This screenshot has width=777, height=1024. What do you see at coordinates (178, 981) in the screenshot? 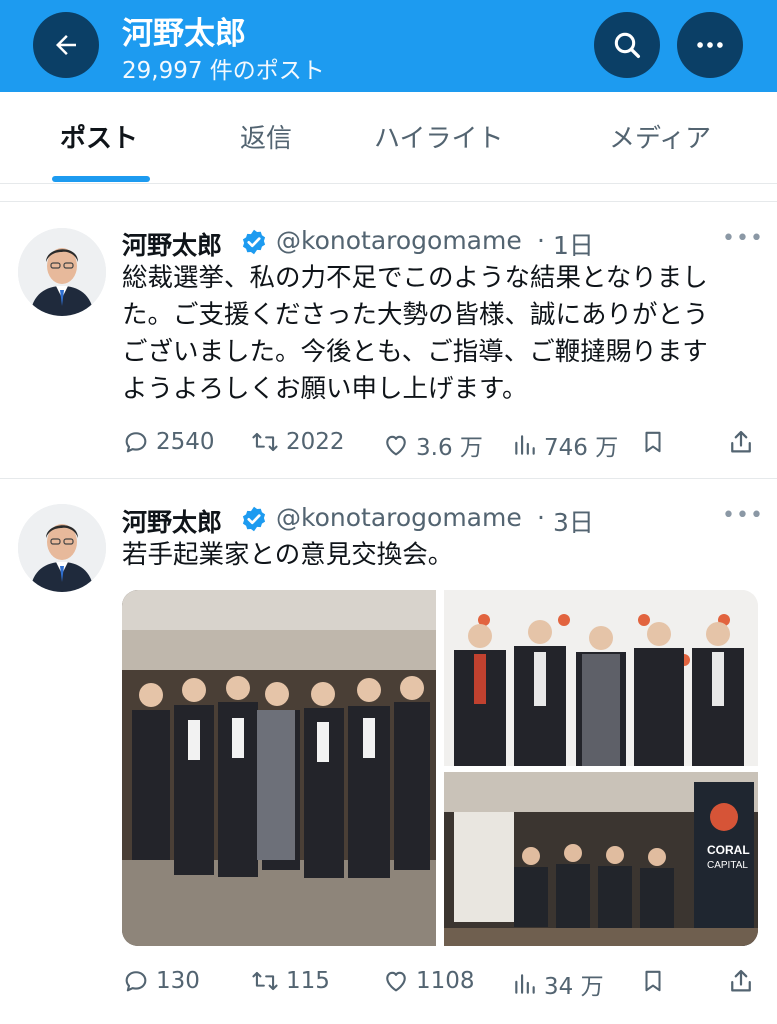
I see `reply-count: 130` at bounding box center [178, 981].